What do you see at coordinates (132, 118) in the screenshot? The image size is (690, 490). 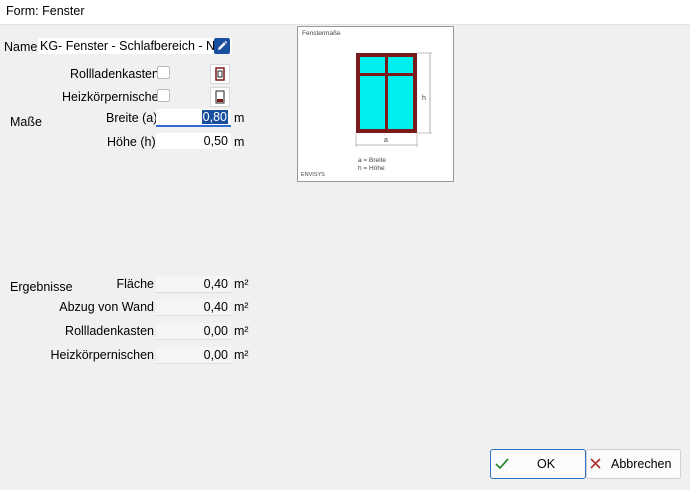 I see `breite-label: Breite (a)` at bounding box center [132, 118].